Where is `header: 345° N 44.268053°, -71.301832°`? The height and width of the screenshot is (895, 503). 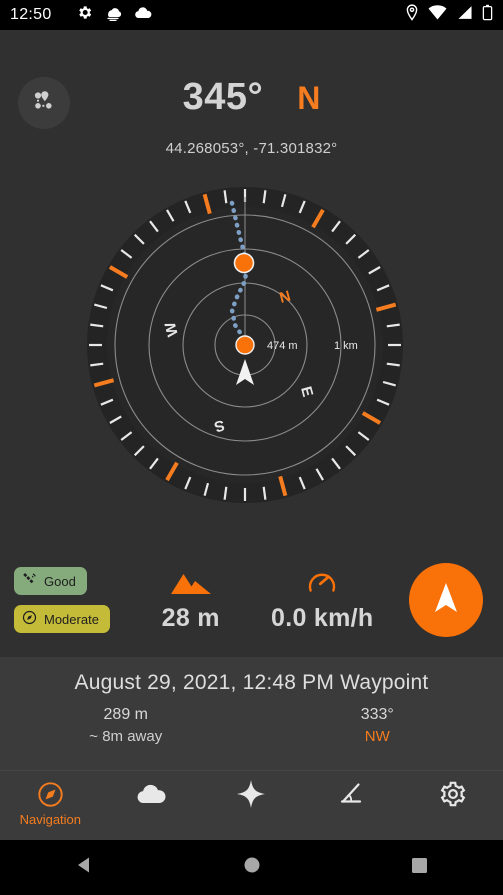 header: 345° N 44.268053°, -71.301832° is located at coordinates (251, 93).